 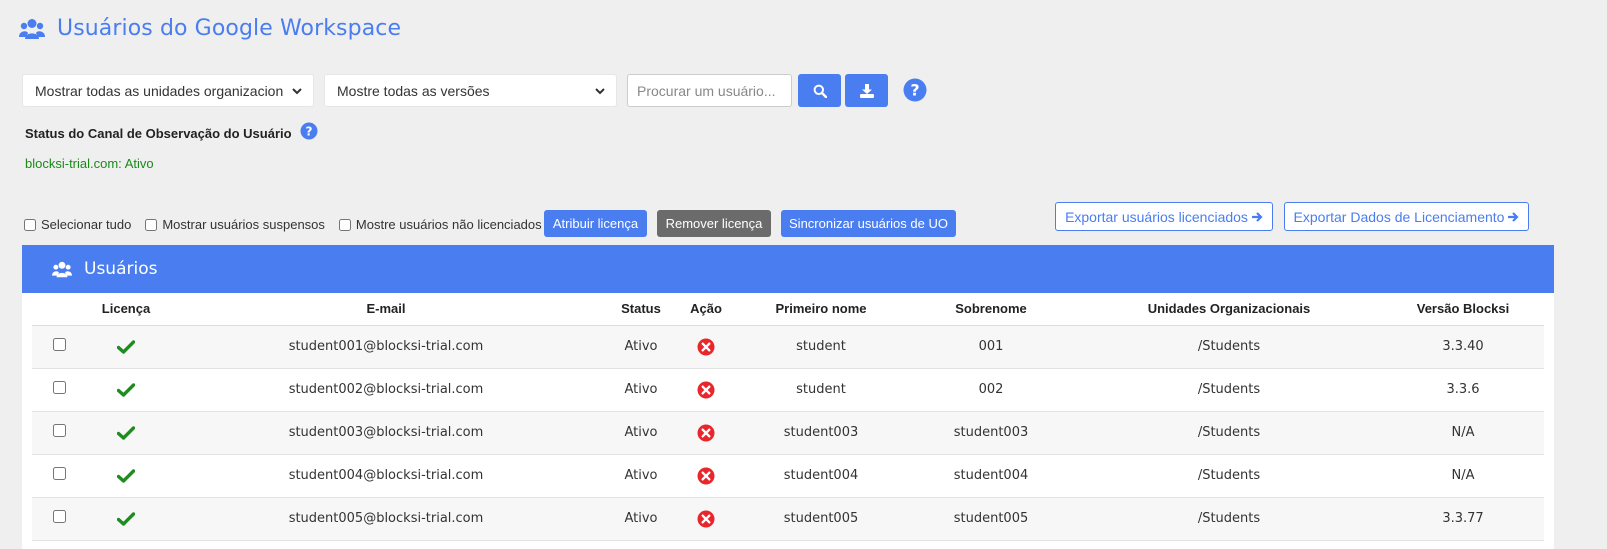 What do you see at coordinates (386, 519) in the screenshot?
I see `email-cell: student005@blocksi-trial.com` at bounding box center [386, 519].